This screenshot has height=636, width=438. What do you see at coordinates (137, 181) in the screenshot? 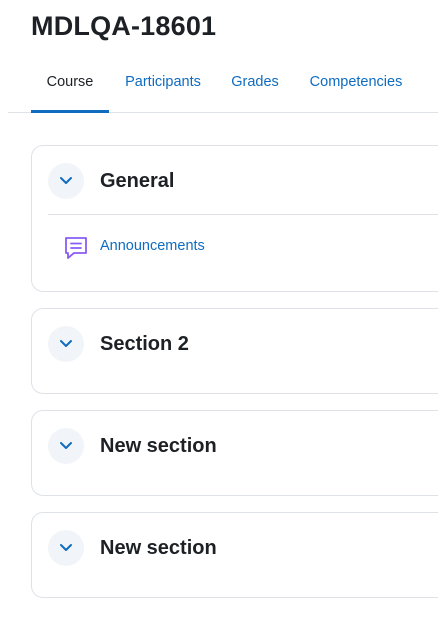
I see `section-title: General` at bounding box center [137, 181].